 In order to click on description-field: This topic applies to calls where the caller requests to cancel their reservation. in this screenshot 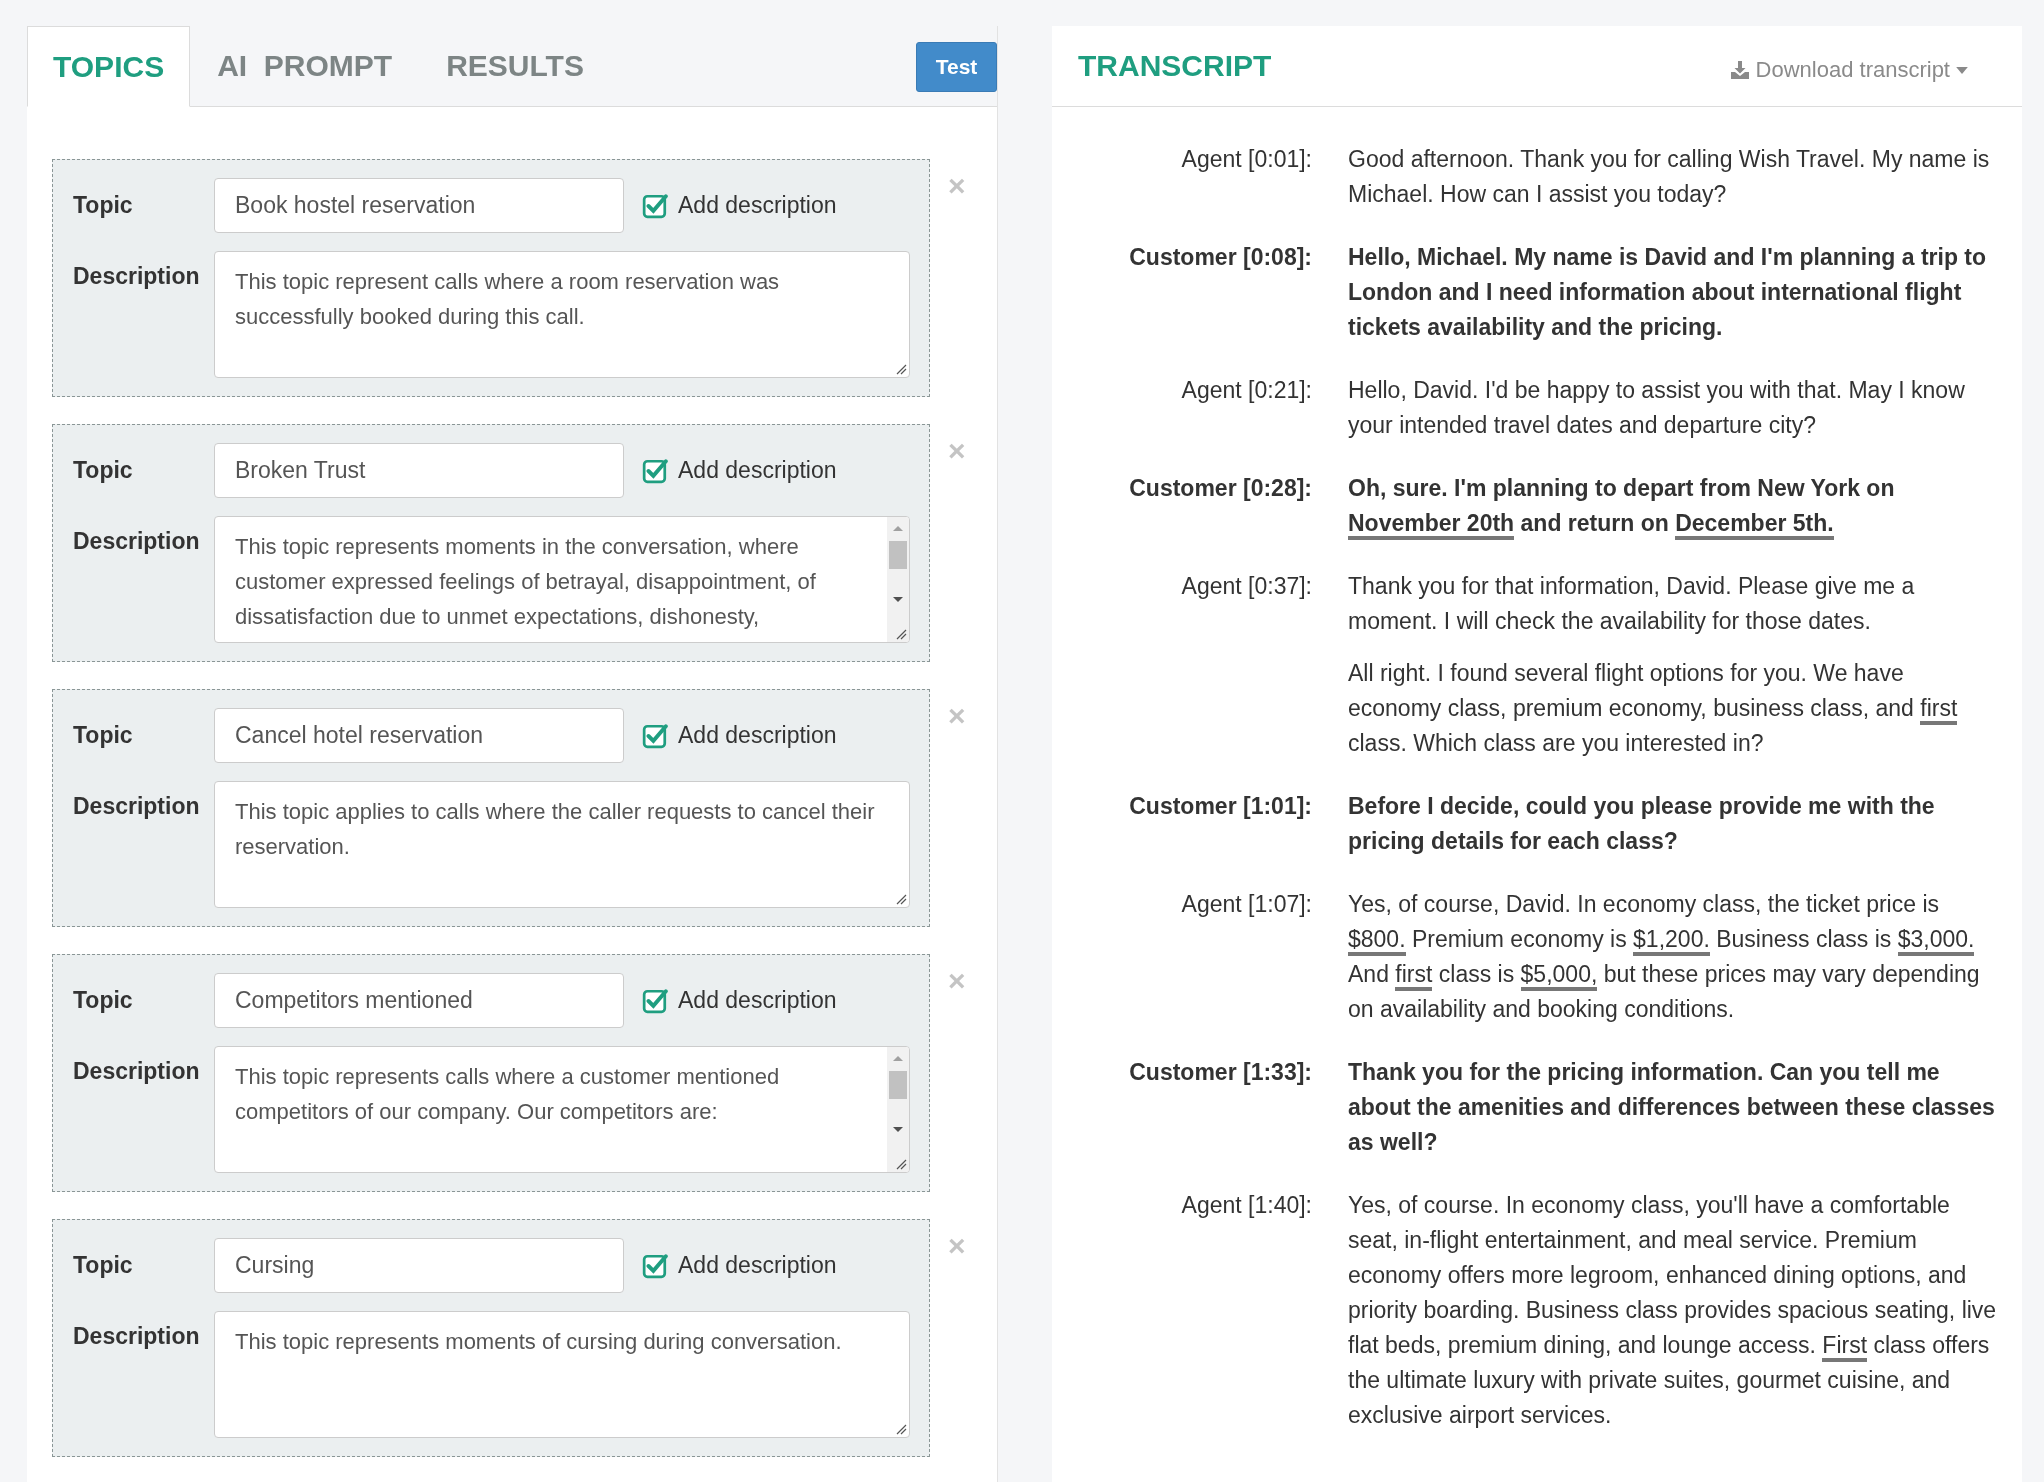, I will do `click(562, 844)`.